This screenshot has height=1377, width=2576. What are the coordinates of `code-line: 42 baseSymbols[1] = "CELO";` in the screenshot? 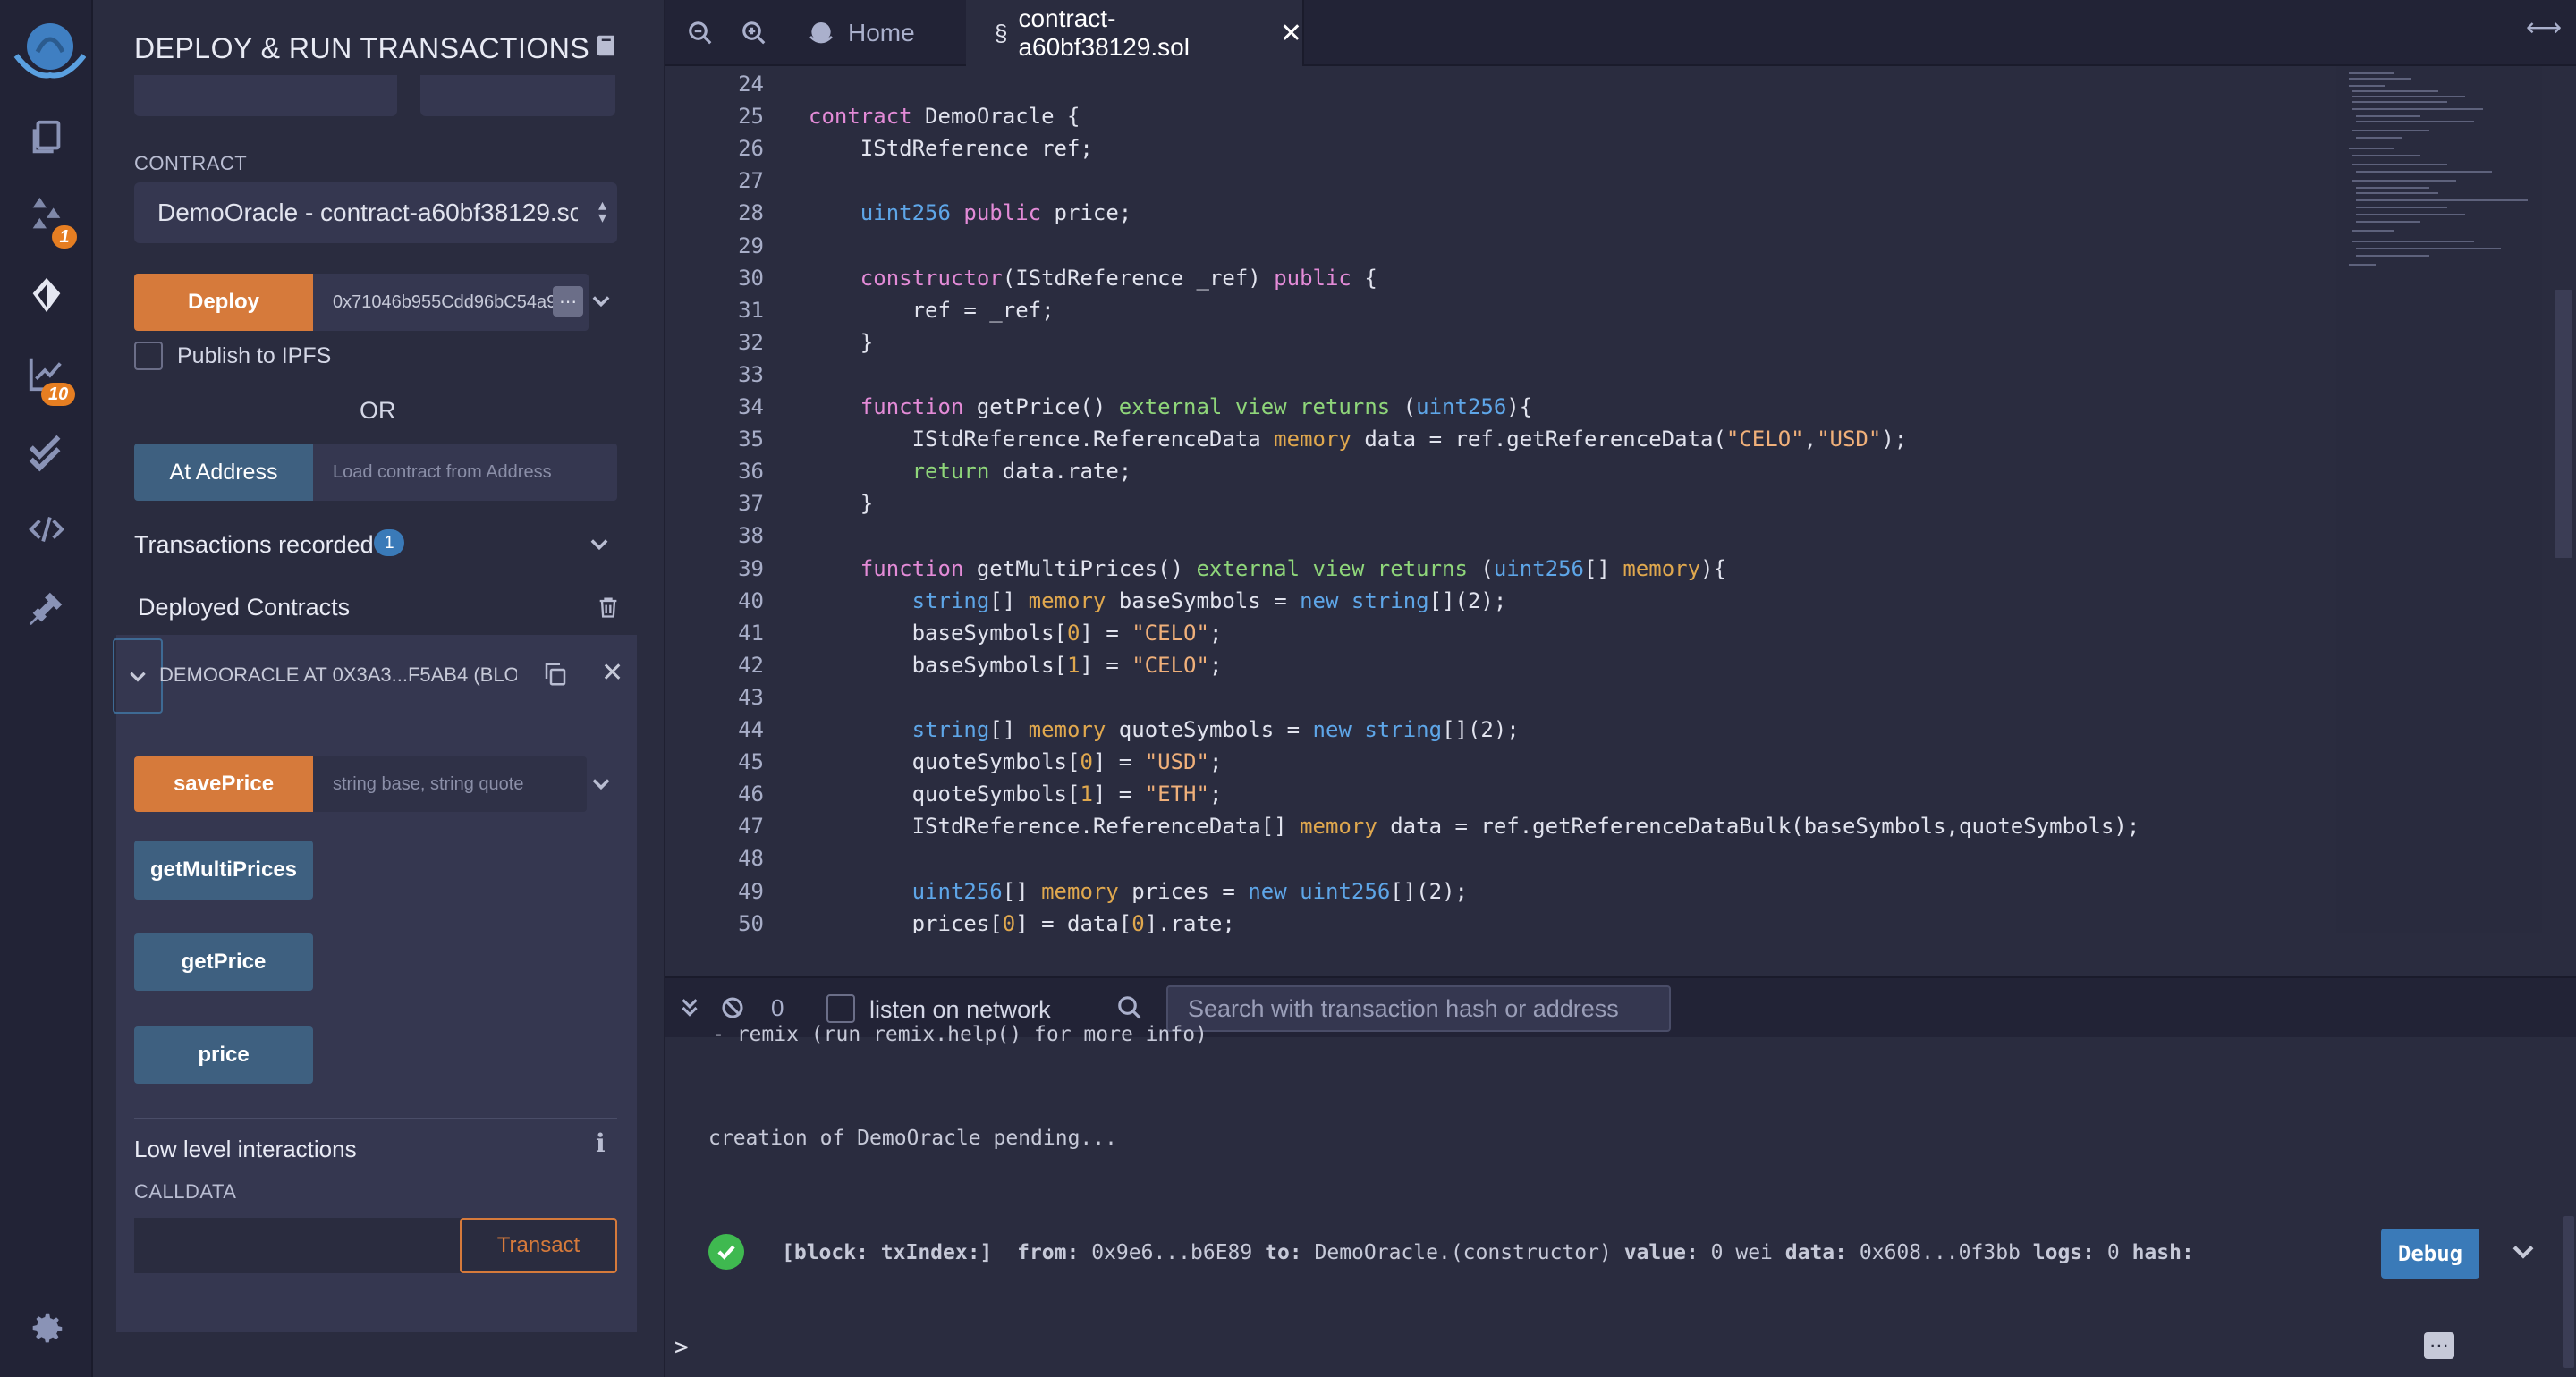 It's located at (1501, 665).